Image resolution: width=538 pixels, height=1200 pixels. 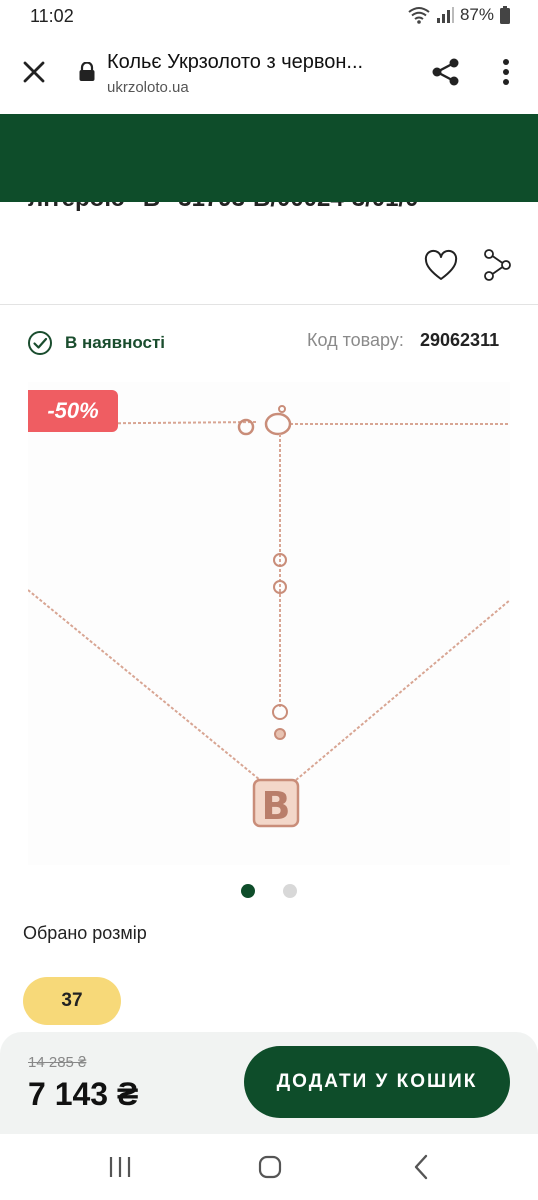 What do you see at coordinates (419, 15) in the screenshot?
I see `wifi-icon` at bounding box center [419, 15].